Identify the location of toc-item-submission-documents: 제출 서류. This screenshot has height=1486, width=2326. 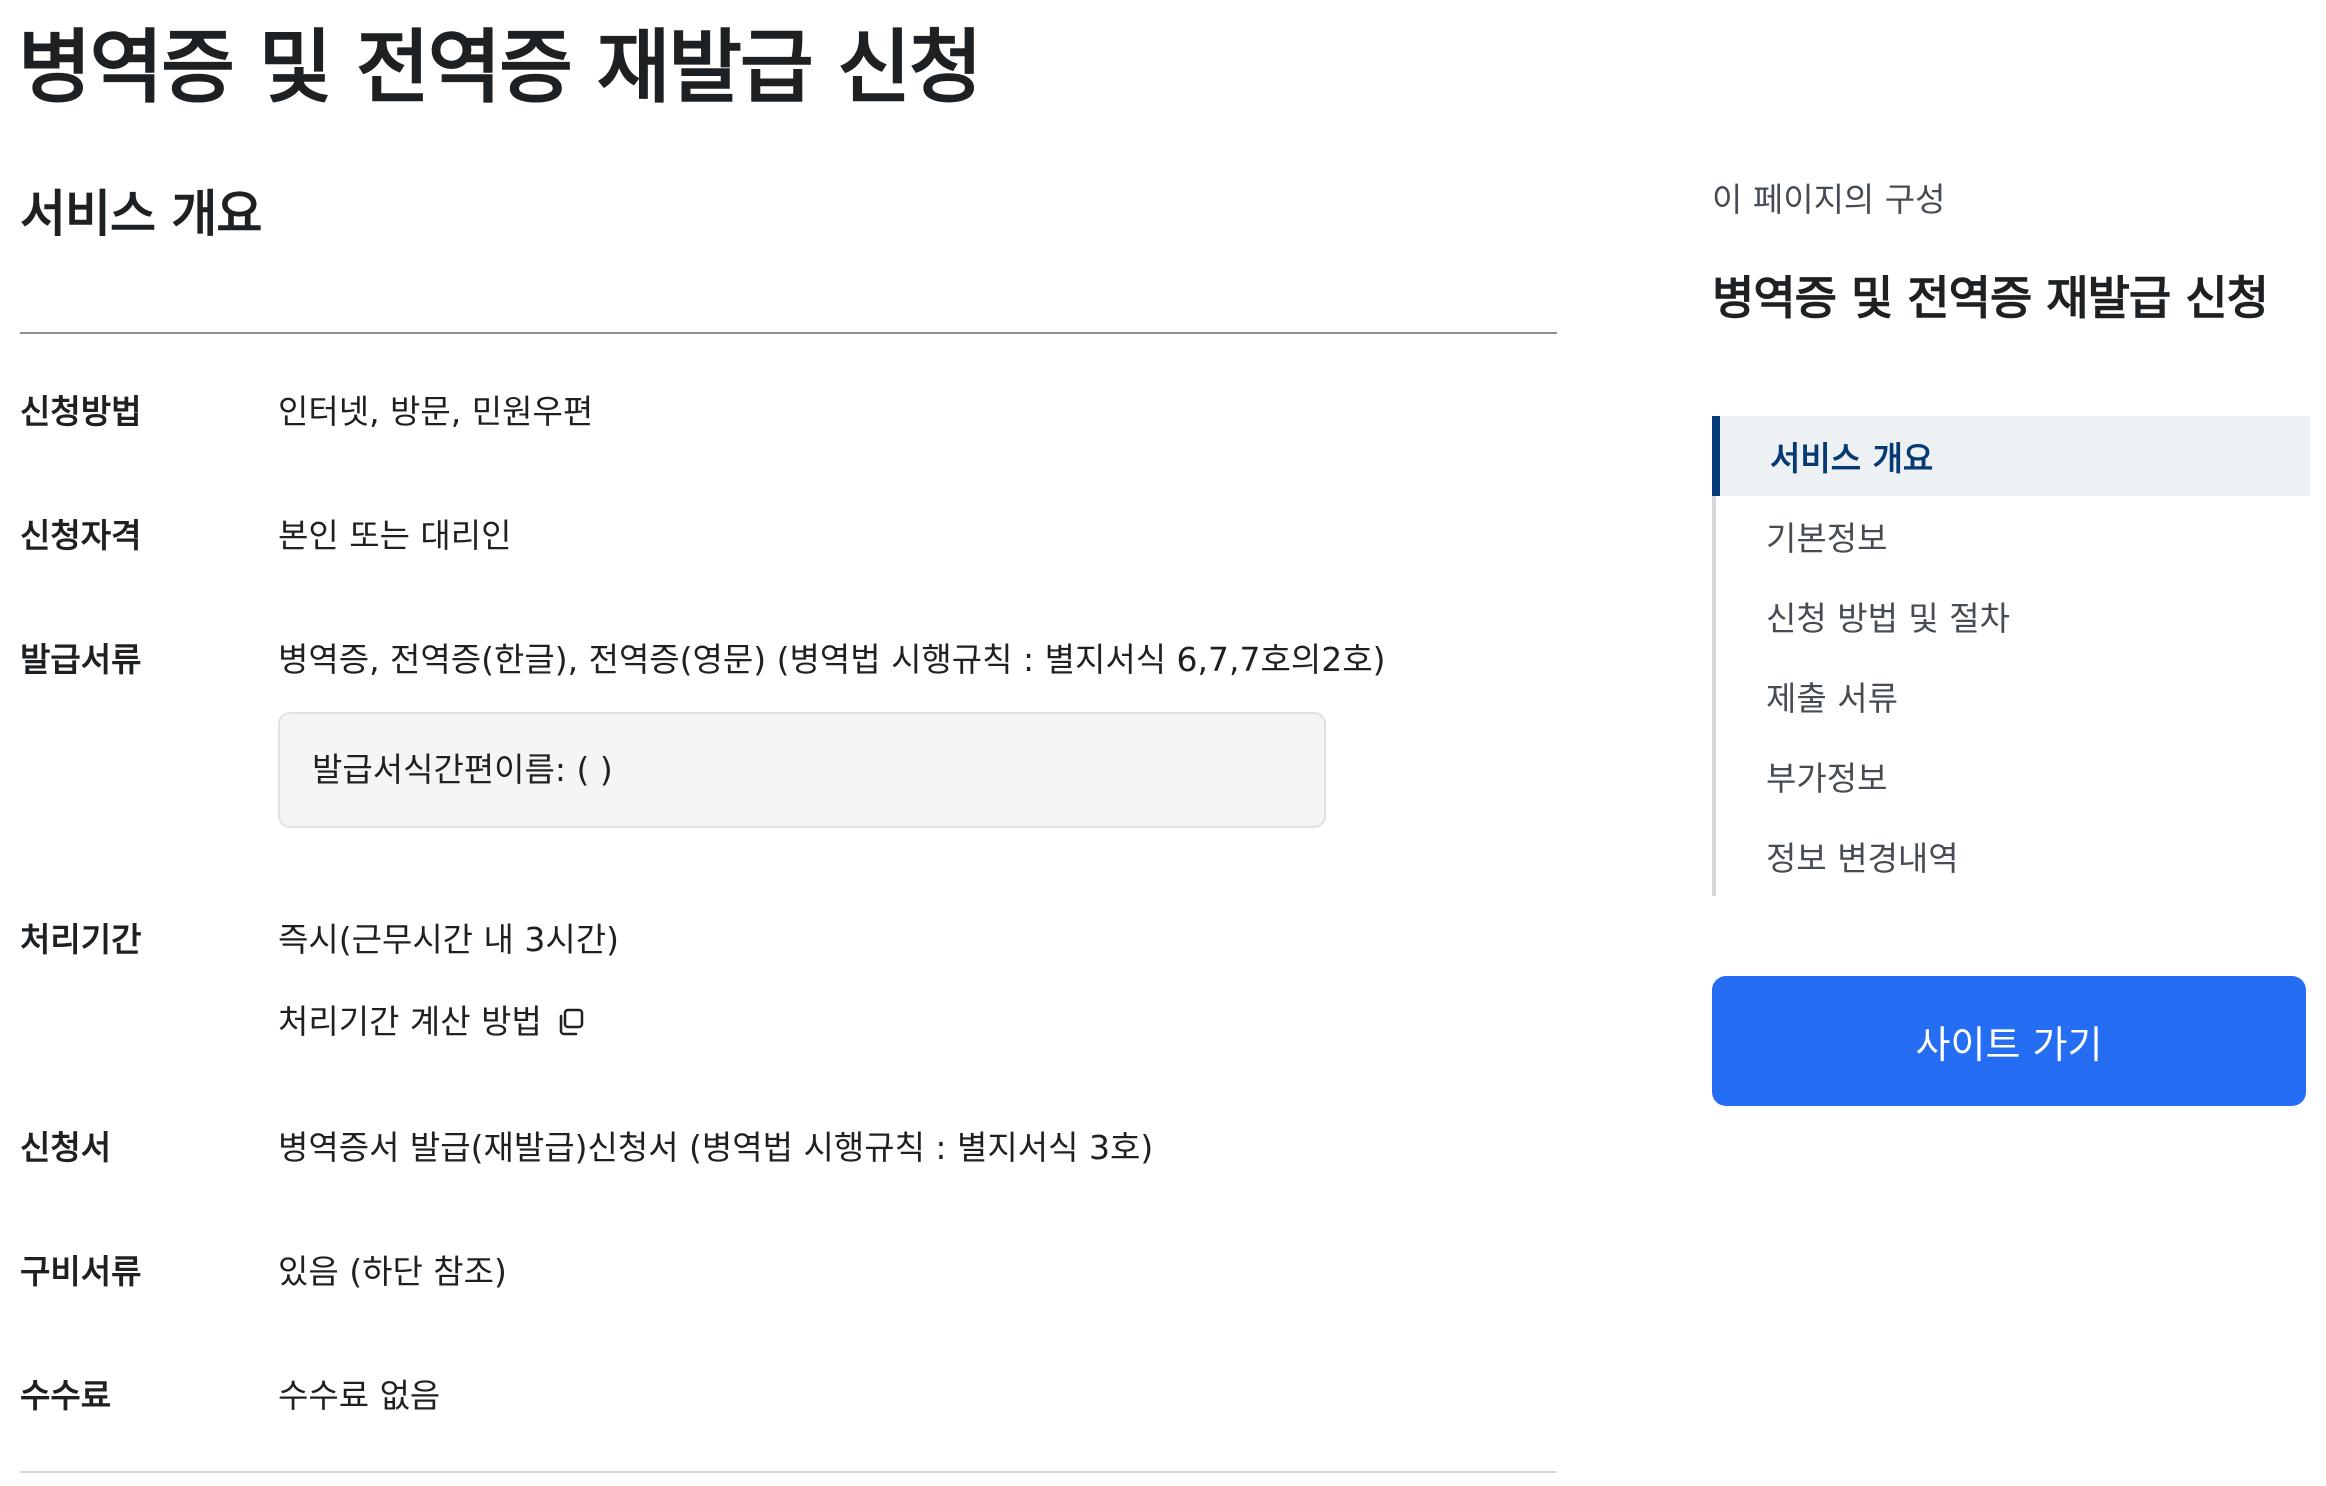
(2011, 696).